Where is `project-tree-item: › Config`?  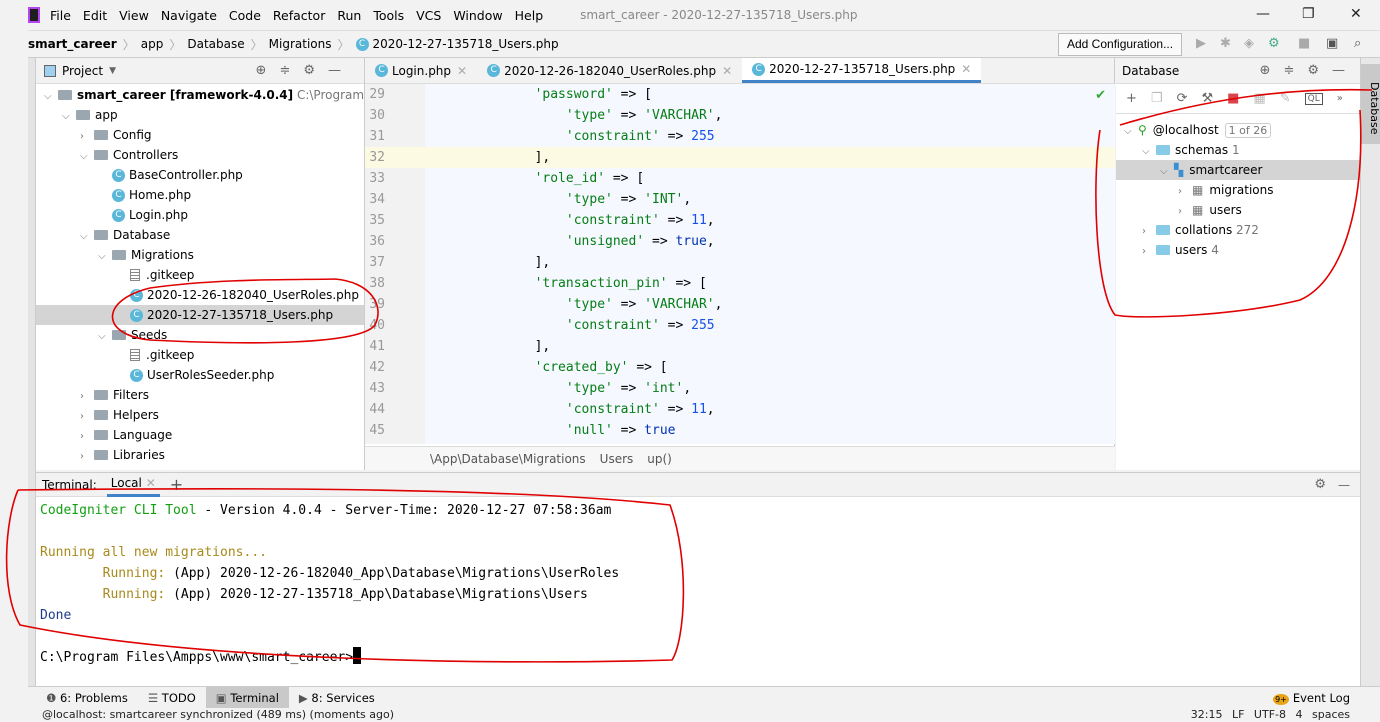 project-tree-item: › Config is located at coordinates (94, 135).